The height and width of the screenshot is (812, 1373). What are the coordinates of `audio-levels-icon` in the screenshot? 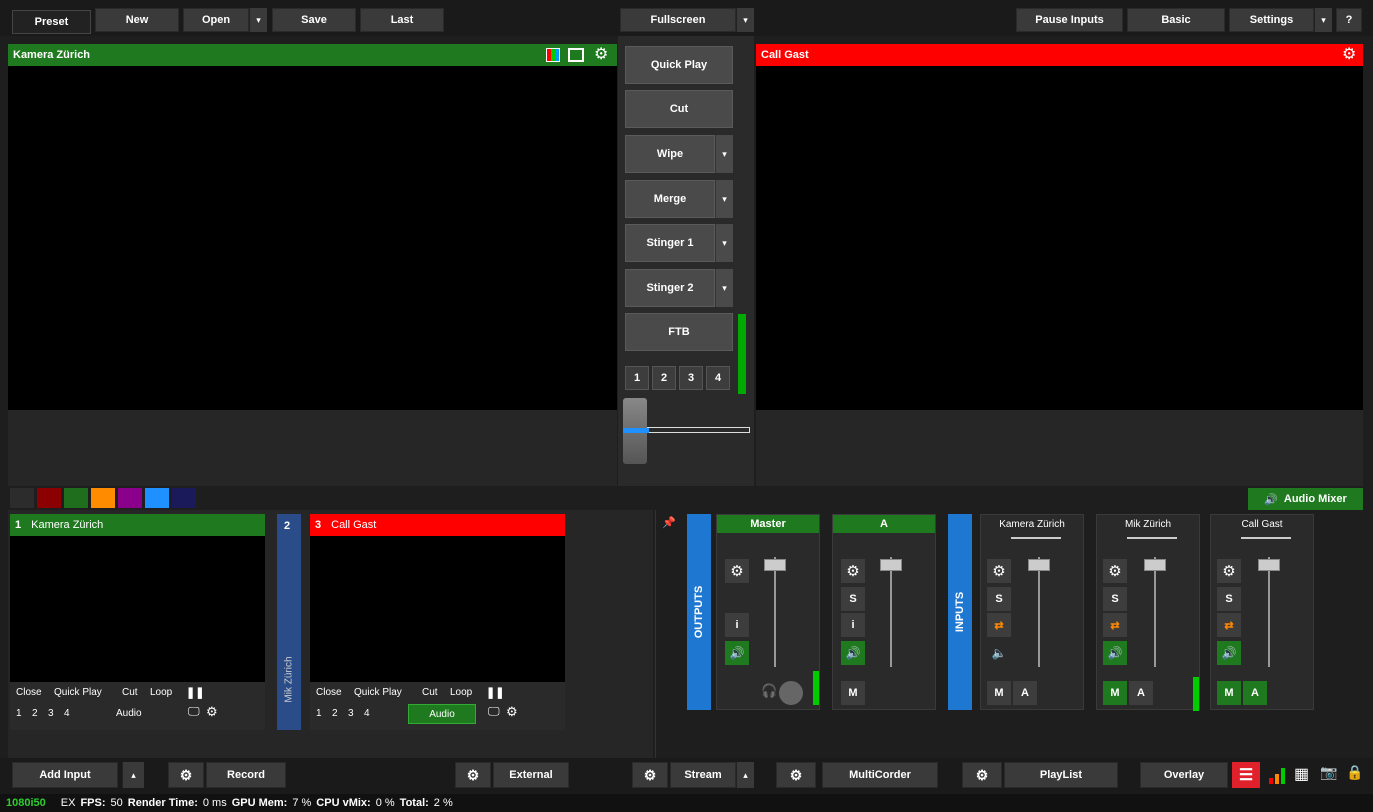 It's located at (1277, 775).